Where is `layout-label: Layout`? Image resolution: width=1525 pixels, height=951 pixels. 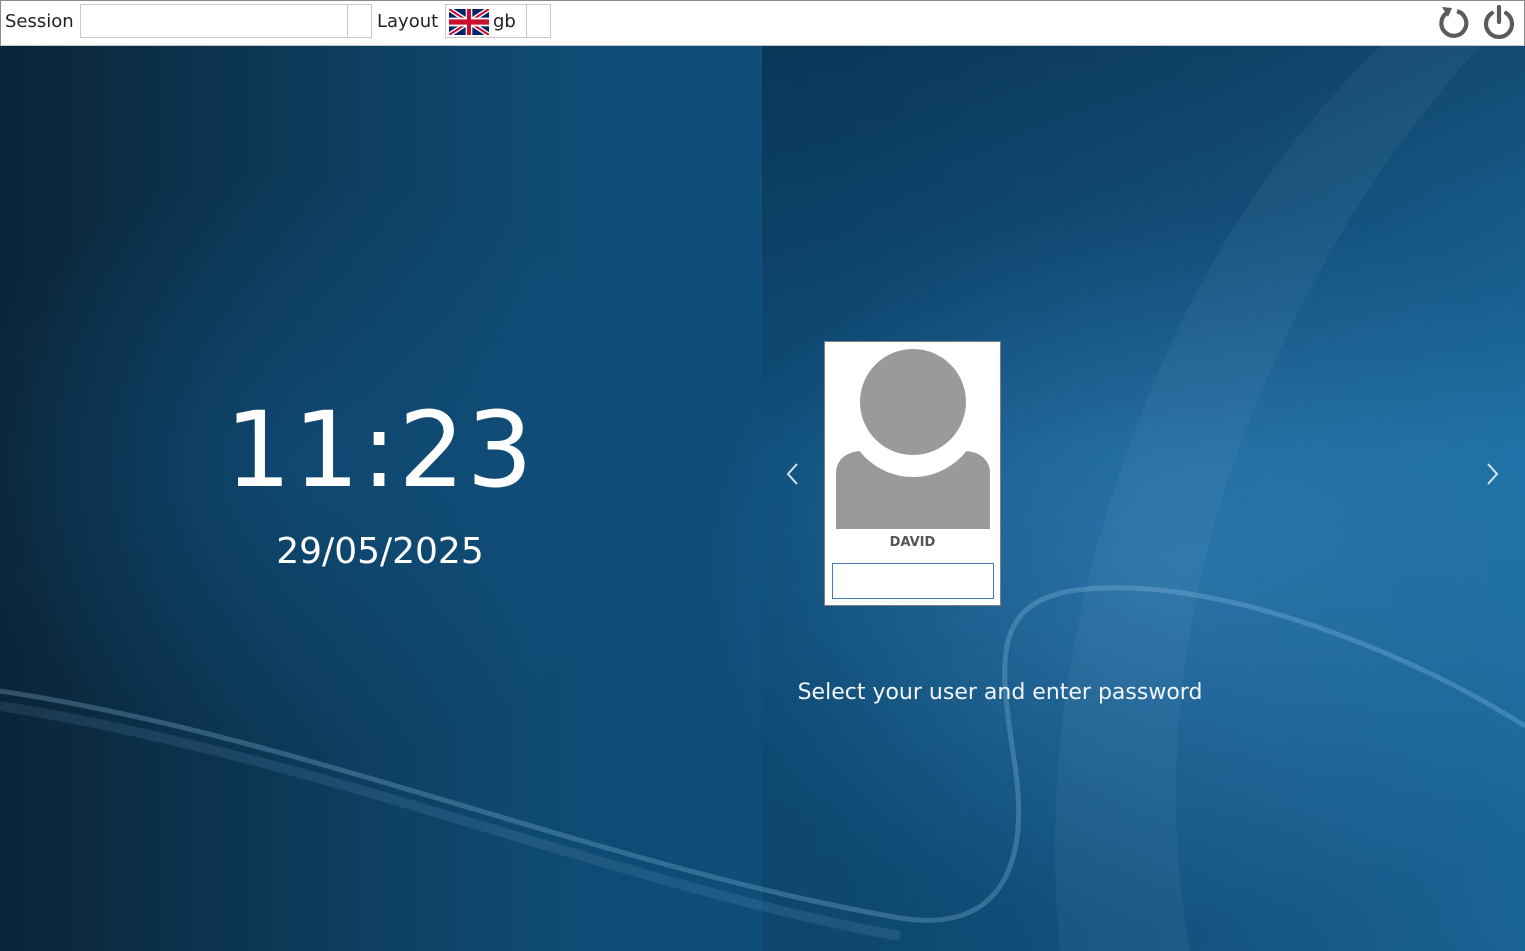 layout-label: Layout is located at coordinates (408, 21).